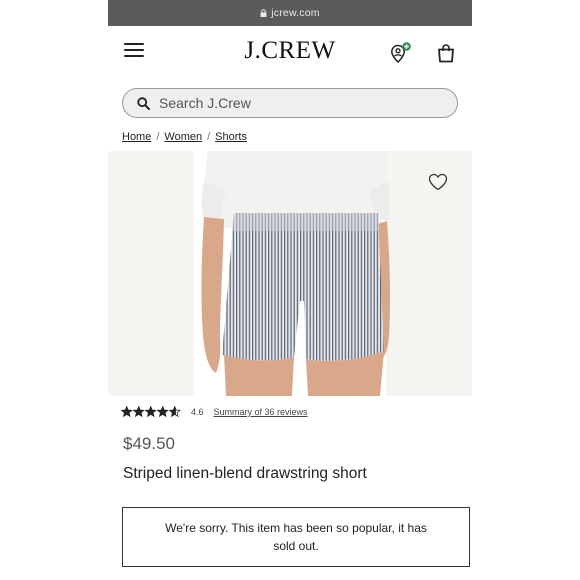  I want to click on site-header: J.CREW, so click(290, 52).